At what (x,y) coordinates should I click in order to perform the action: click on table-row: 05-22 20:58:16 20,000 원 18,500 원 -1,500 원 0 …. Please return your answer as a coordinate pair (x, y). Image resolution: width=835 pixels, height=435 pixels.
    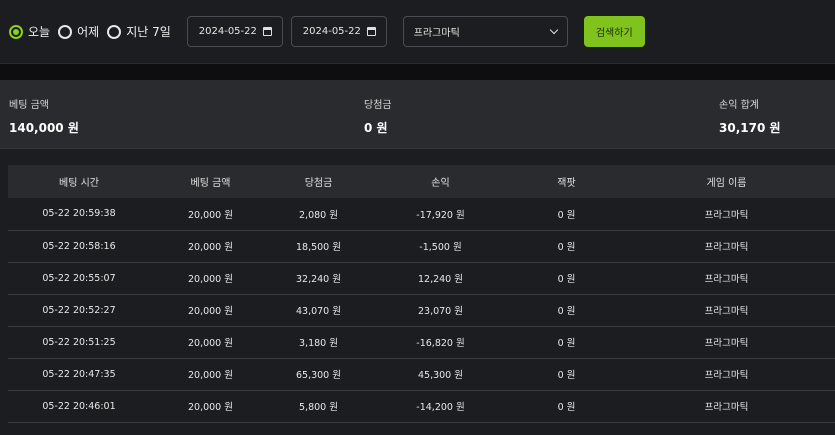
    Looking at the image, I should click on (421, 246).